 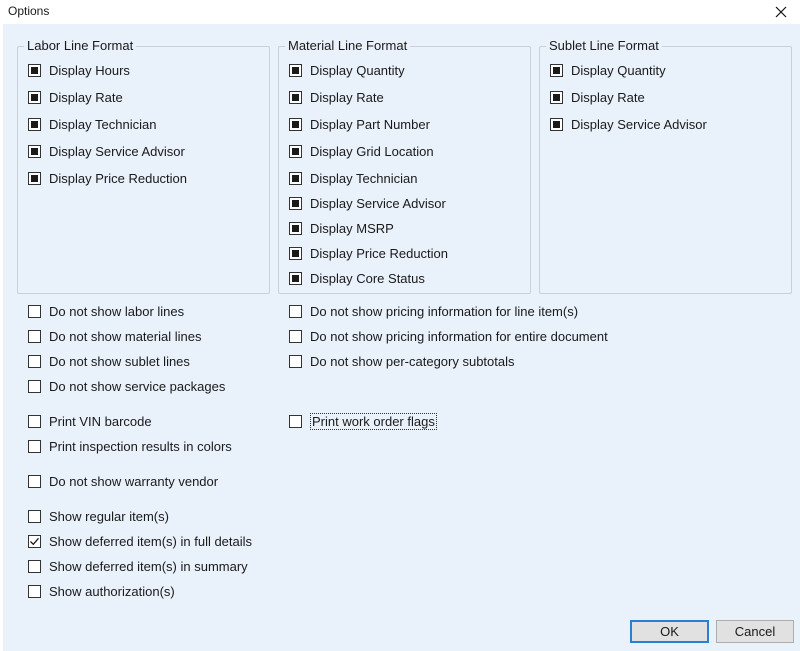 I want to click on checkbox-label: Display Hours, so click(x=89, y=70).